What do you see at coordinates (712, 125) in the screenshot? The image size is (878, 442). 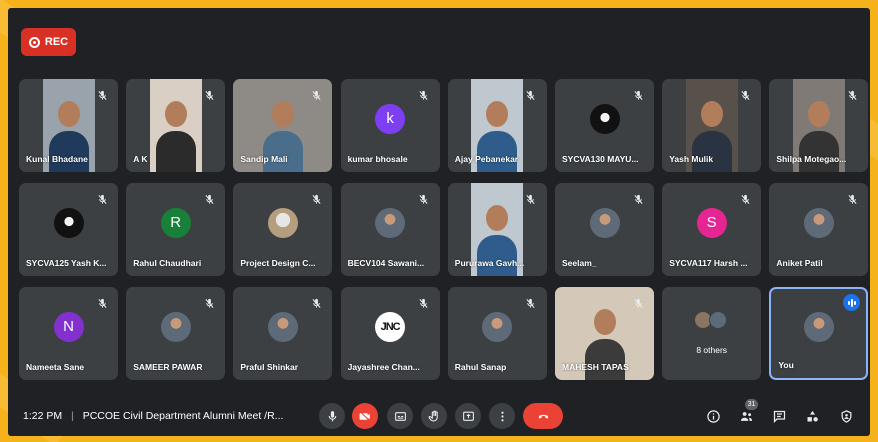 I see `participant-tile: Yash Mulik` at bounding box center [712, 125].